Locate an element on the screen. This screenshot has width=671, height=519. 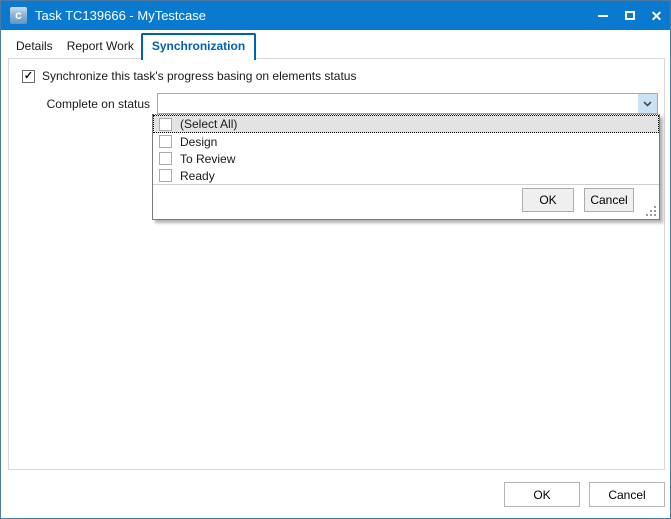
close-button: ✕ is located at coordinates (656, 15).